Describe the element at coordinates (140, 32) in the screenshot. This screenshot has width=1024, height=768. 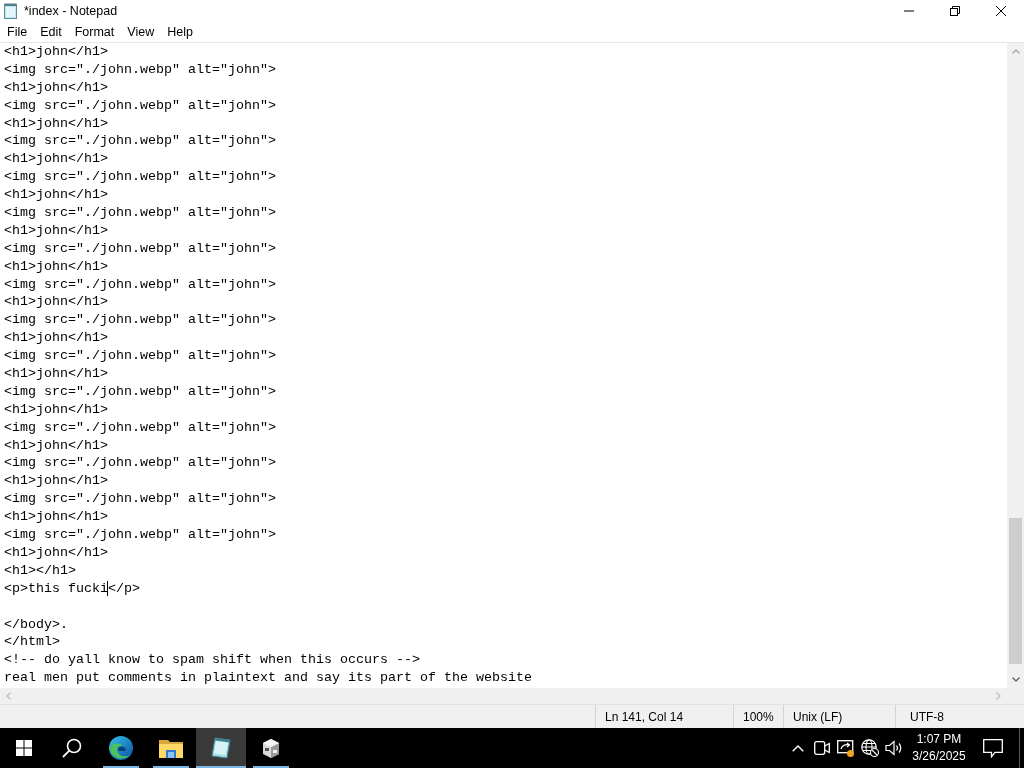
I see `menu-item: View` at that location.